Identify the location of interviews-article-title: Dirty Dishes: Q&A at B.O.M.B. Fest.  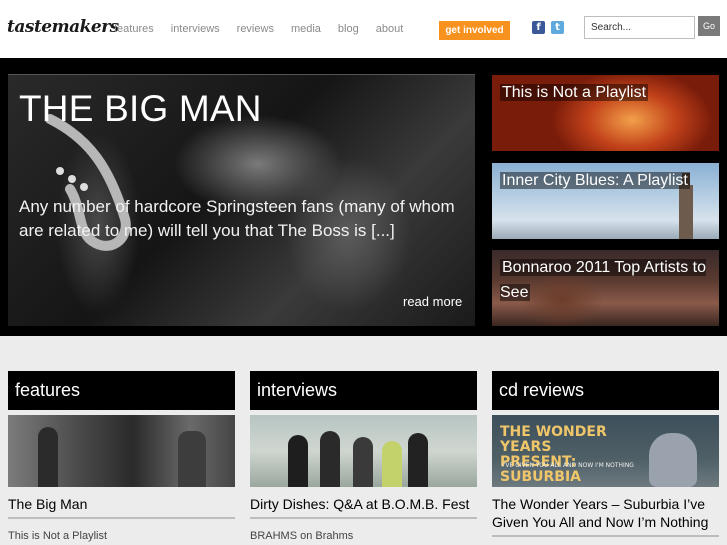
(363, 504).